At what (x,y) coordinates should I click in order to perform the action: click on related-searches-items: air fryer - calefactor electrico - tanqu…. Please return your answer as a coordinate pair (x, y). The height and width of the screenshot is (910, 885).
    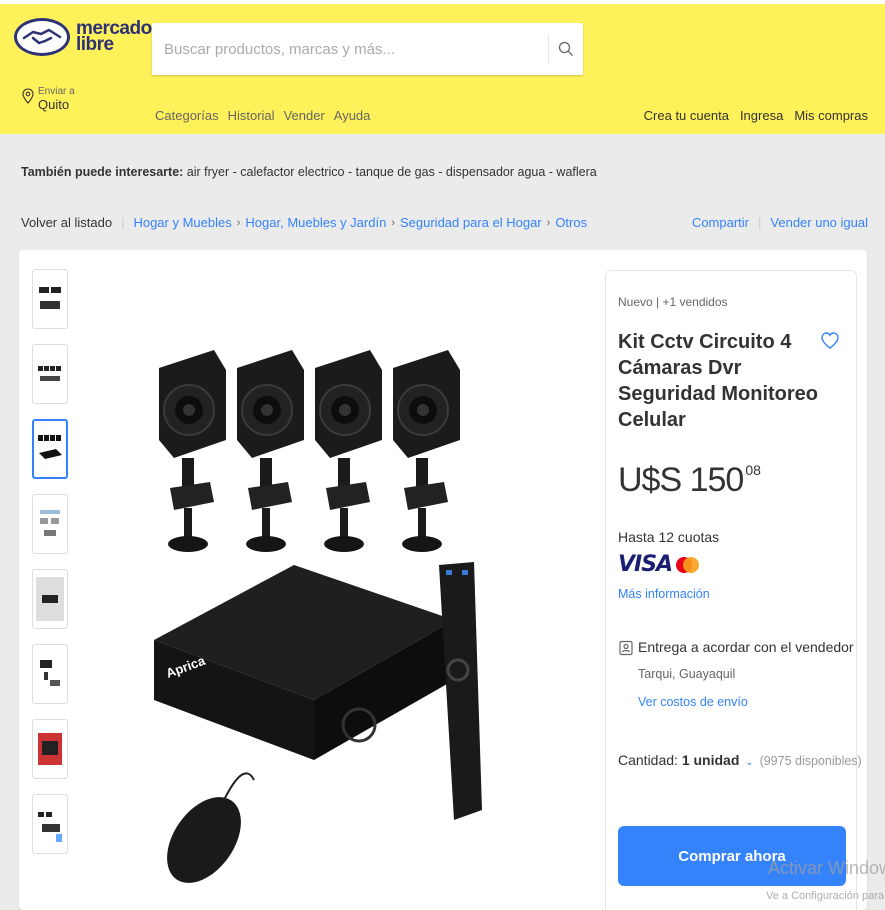
    Looking at the image, I should click on (392, 172).